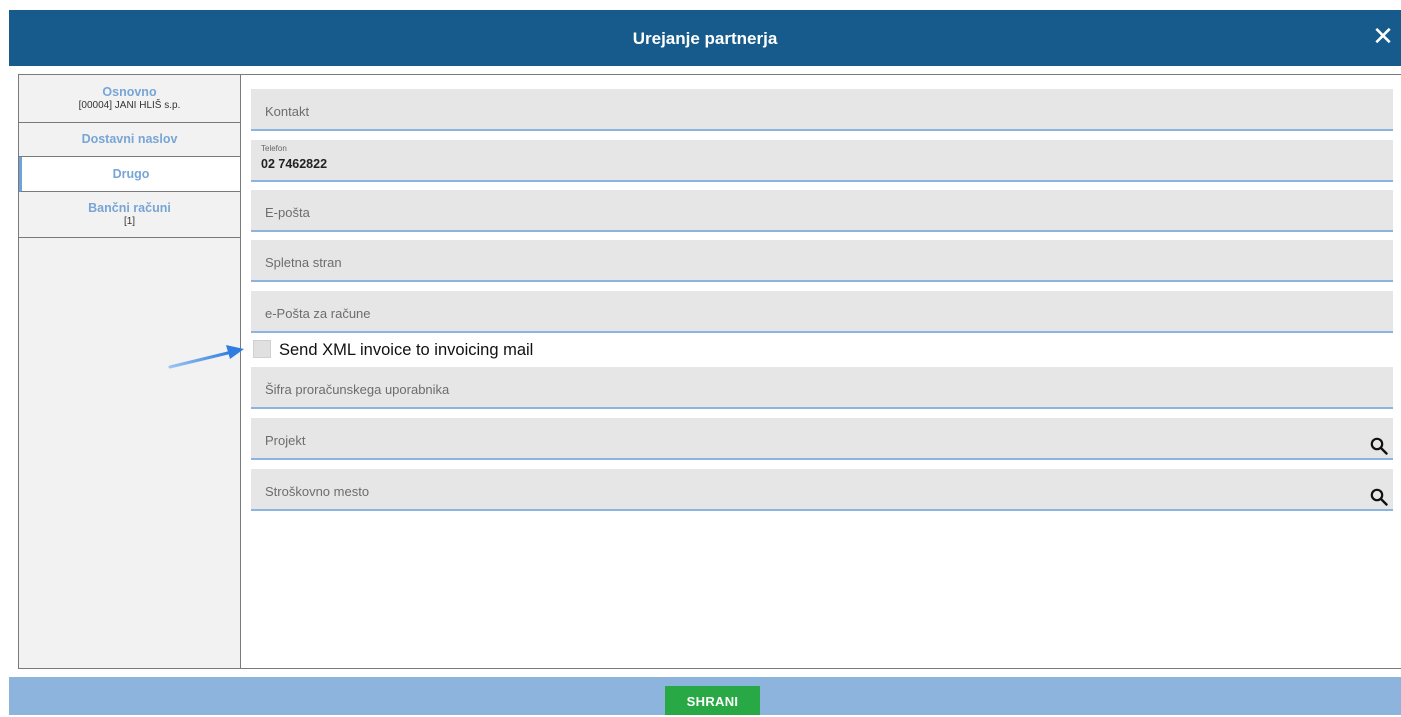 The width and height of the screenshot is (1401, 717). Describe the element at coordinates (285, 440) in the screenshot. I see `project-placeholder: Projekt` at that location.